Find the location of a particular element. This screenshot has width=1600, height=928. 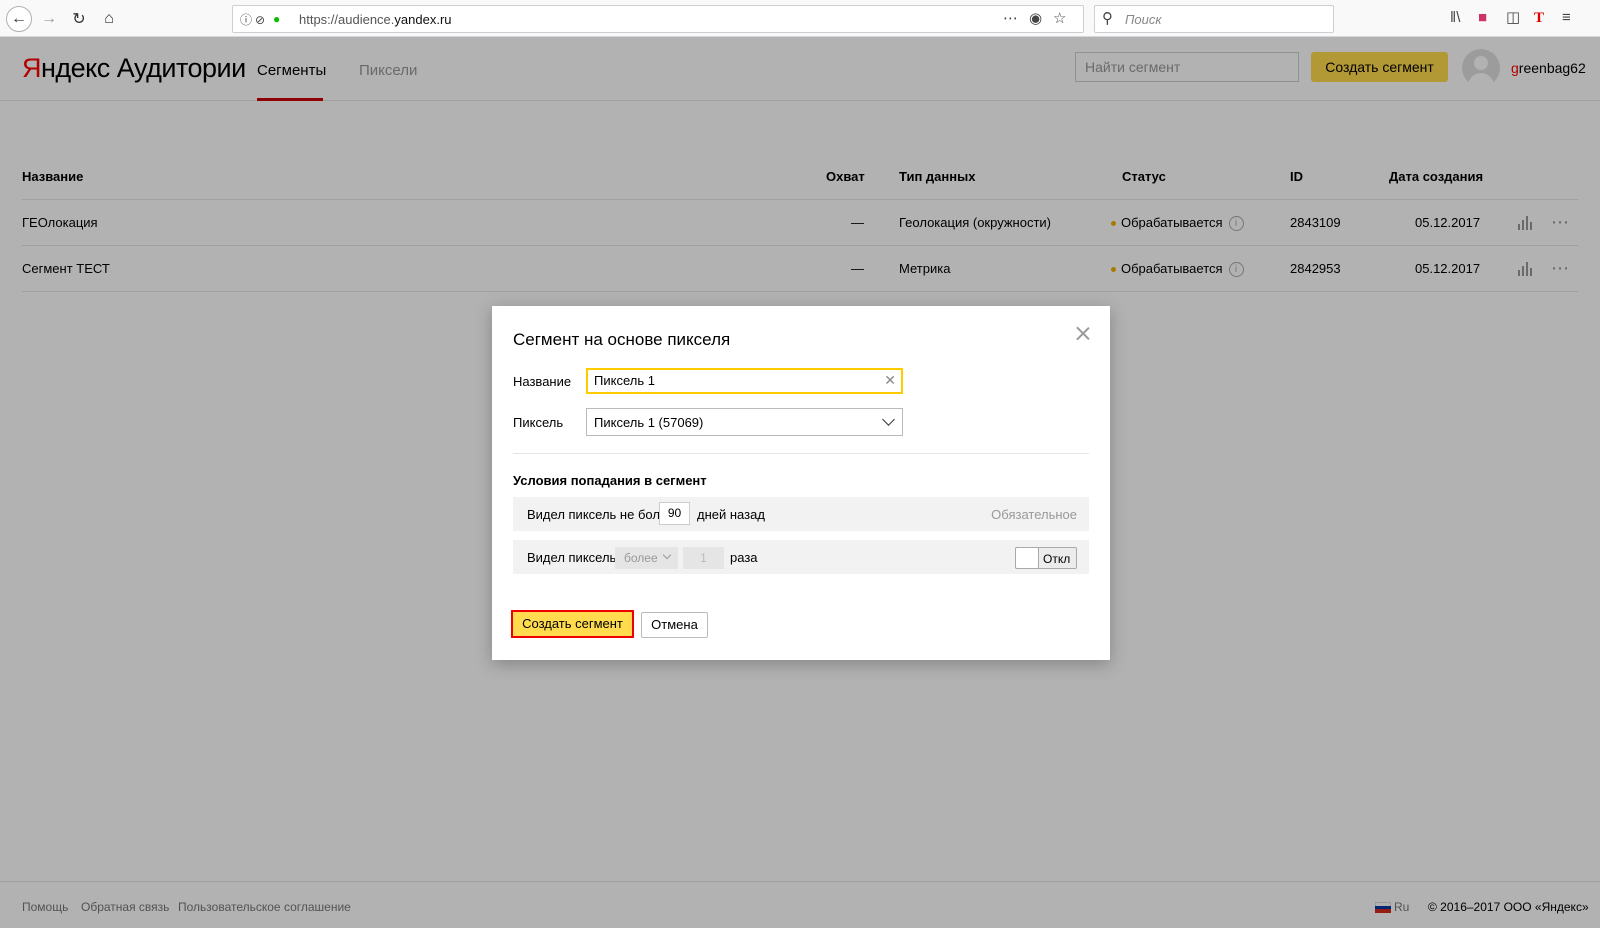

name-label: Название is located at coordinates (542, 381).